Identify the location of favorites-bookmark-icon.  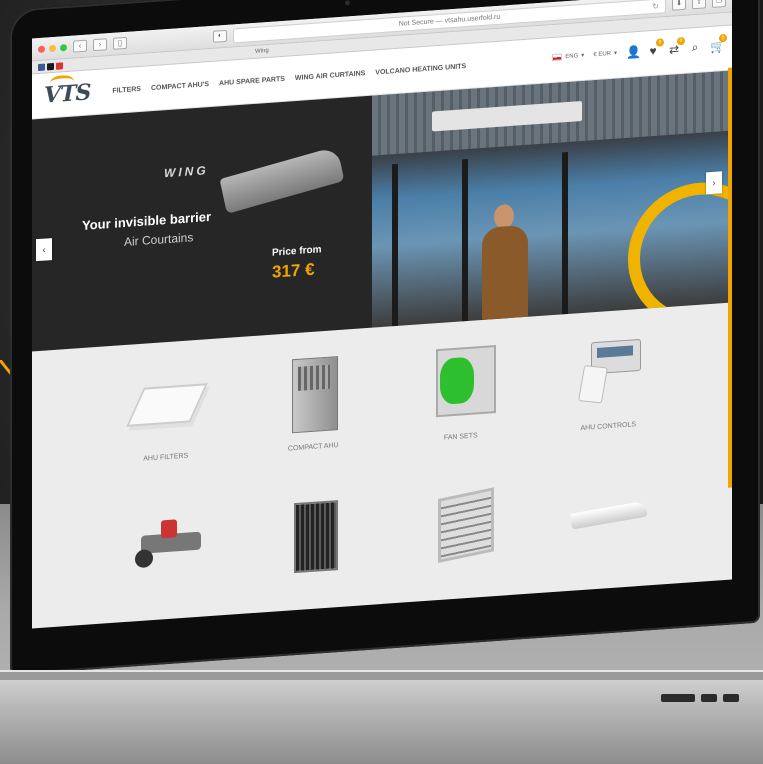
(50, 66).